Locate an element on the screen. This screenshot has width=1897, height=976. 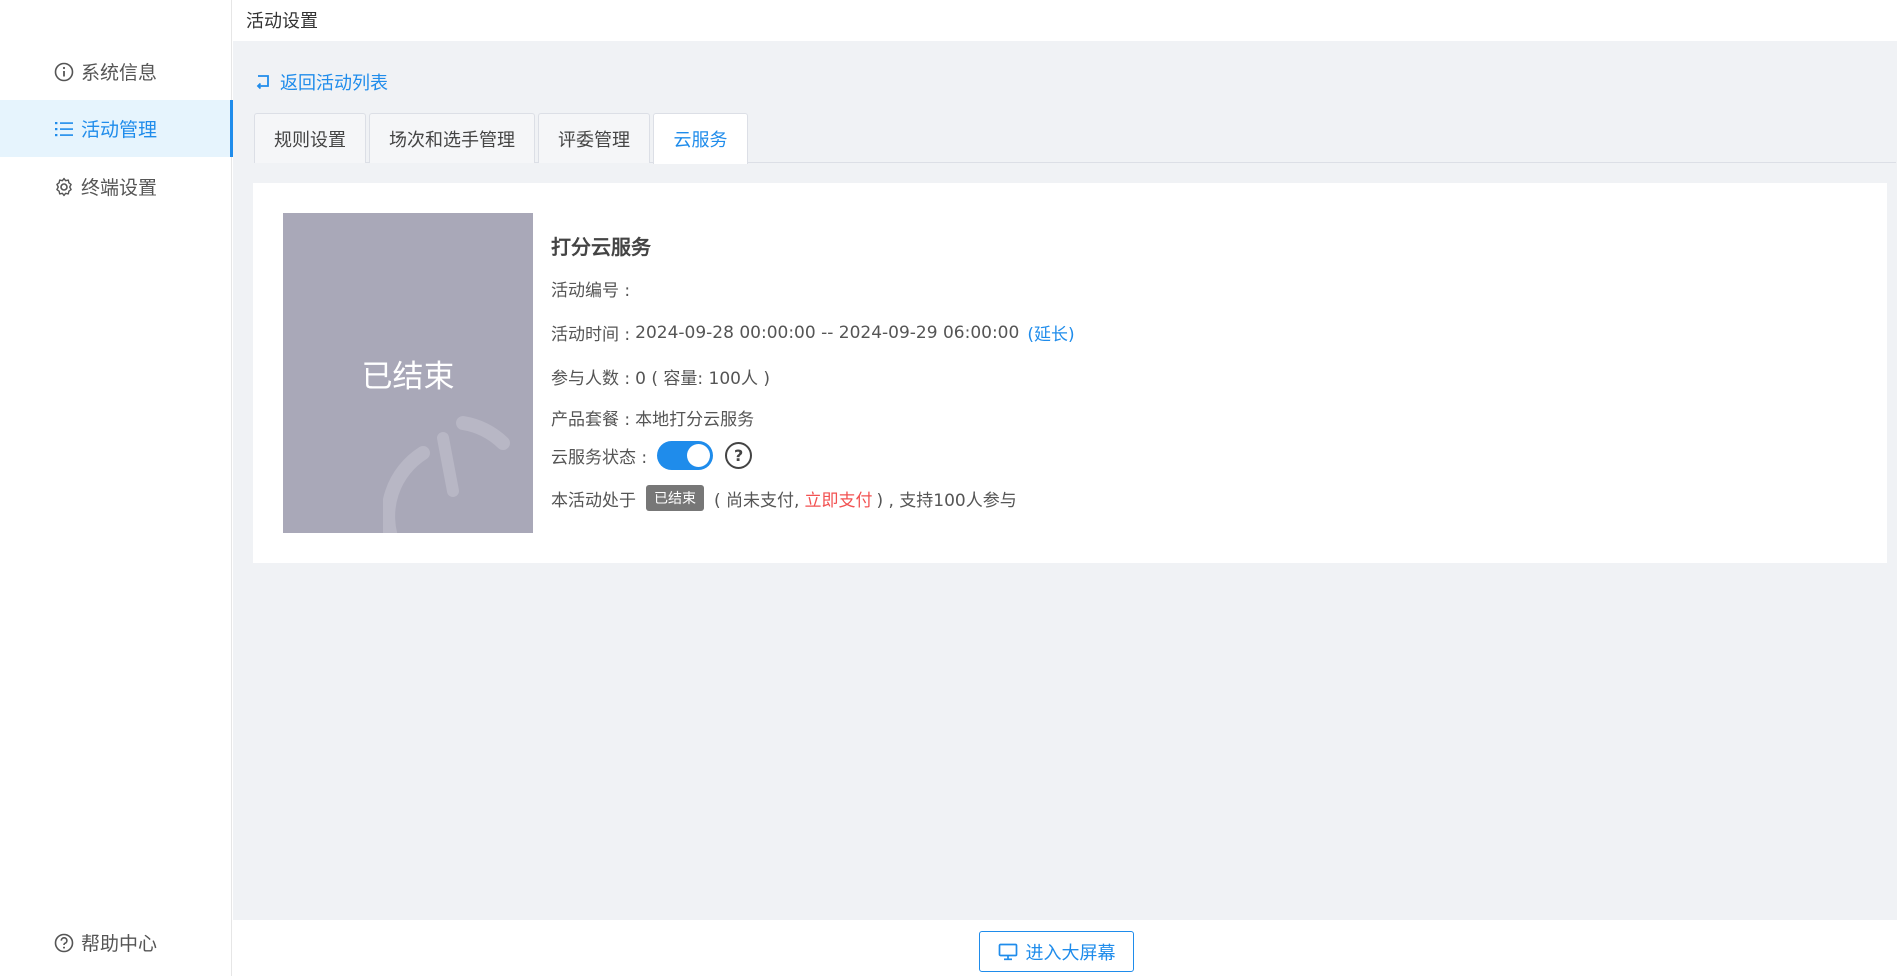
package-value: 本地打分云服务 is located at coordinates (695, 420).